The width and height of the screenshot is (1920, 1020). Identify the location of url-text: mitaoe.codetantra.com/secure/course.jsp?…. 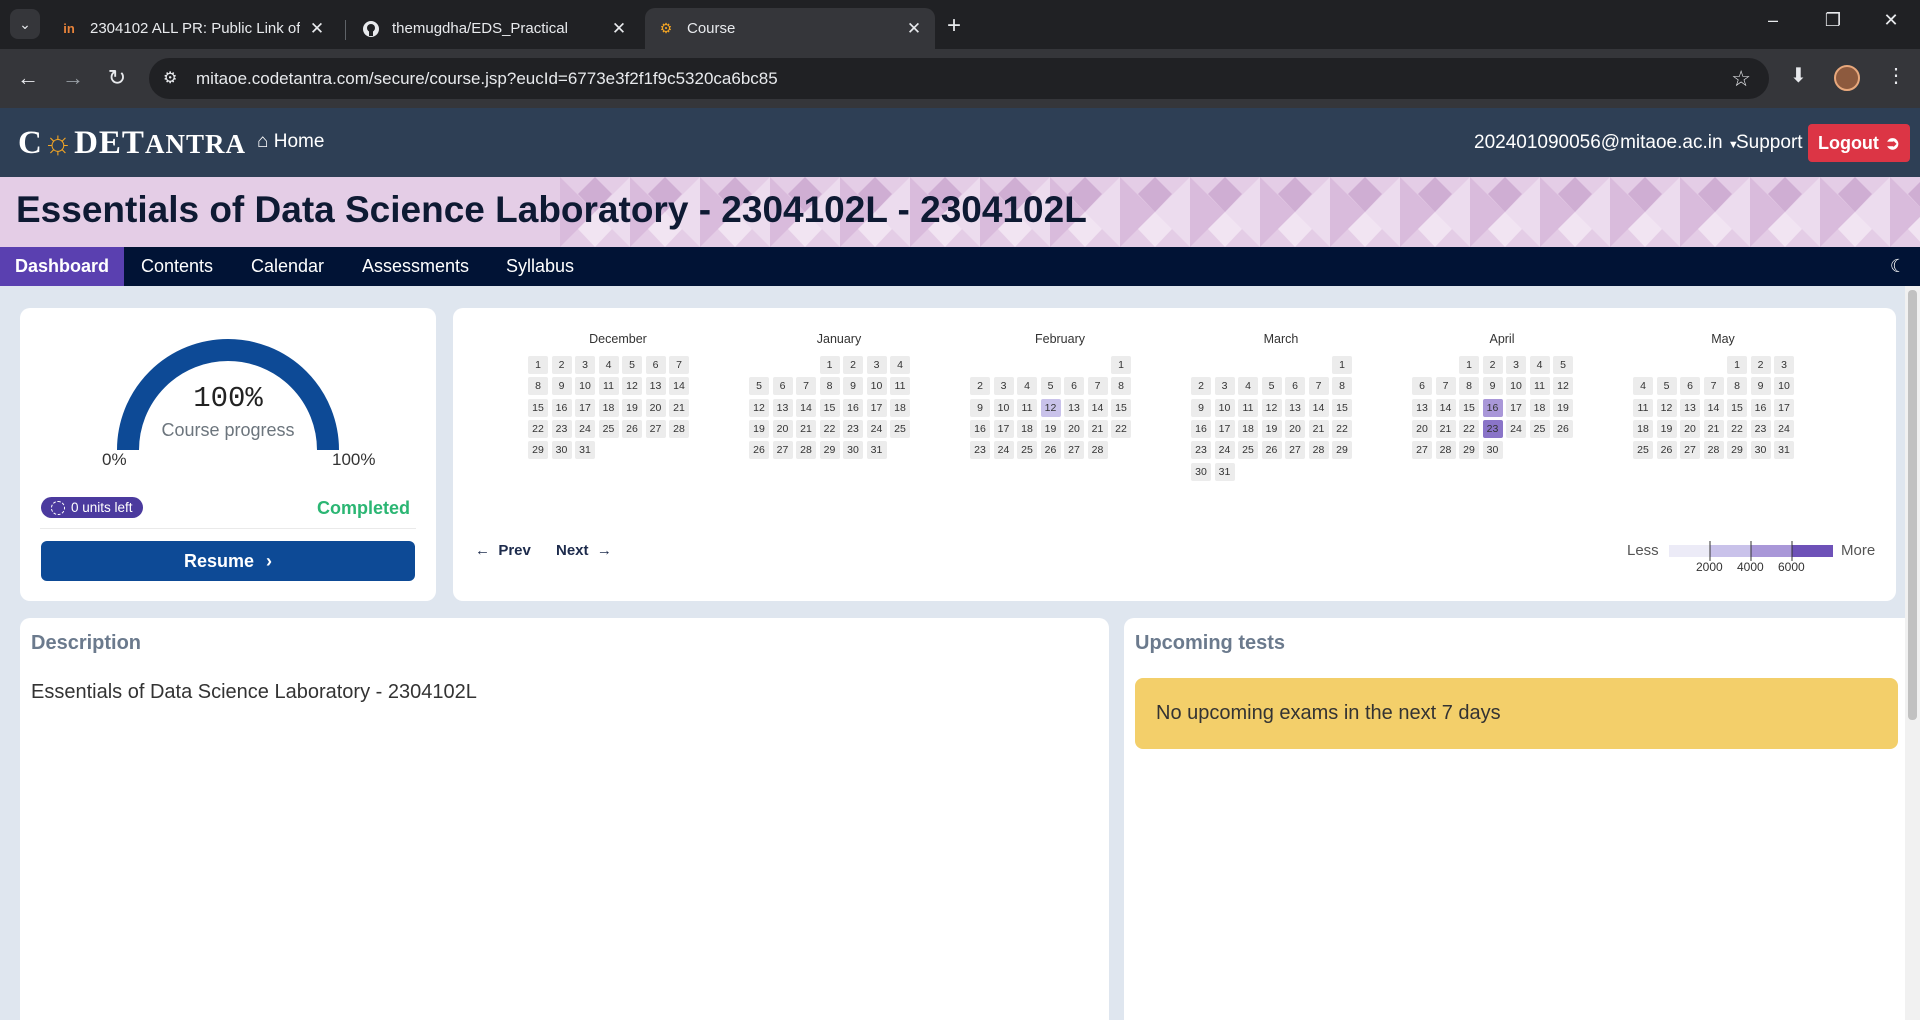
(487, 79).